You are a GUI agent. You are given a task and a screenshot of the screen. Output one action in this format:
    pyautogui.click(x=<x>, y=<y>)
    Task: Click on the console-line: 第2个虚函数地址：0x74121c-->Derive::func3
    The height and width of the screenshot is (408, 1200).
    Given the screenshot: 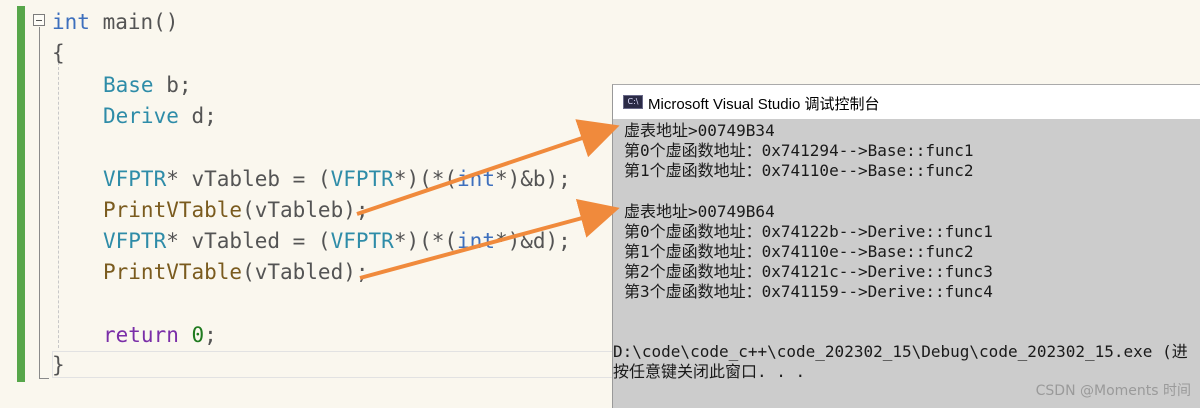 What is the action you would take?
    pyautogui.click(x=808, y=271)
    